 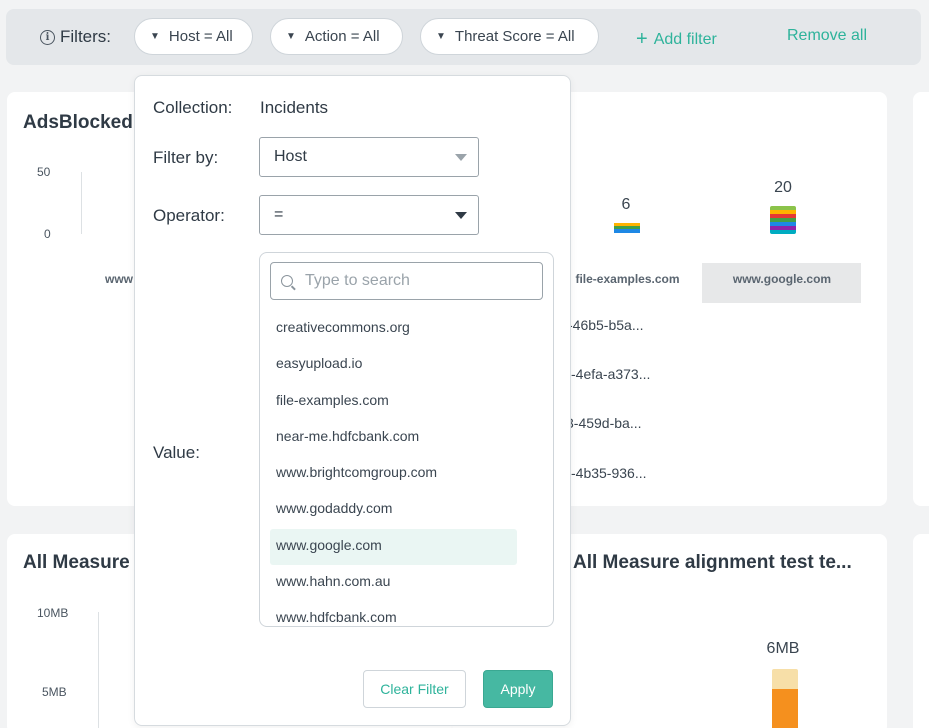 I want to click on action-filter-chip: ▼ Action = All, so click(x=336, y=36).